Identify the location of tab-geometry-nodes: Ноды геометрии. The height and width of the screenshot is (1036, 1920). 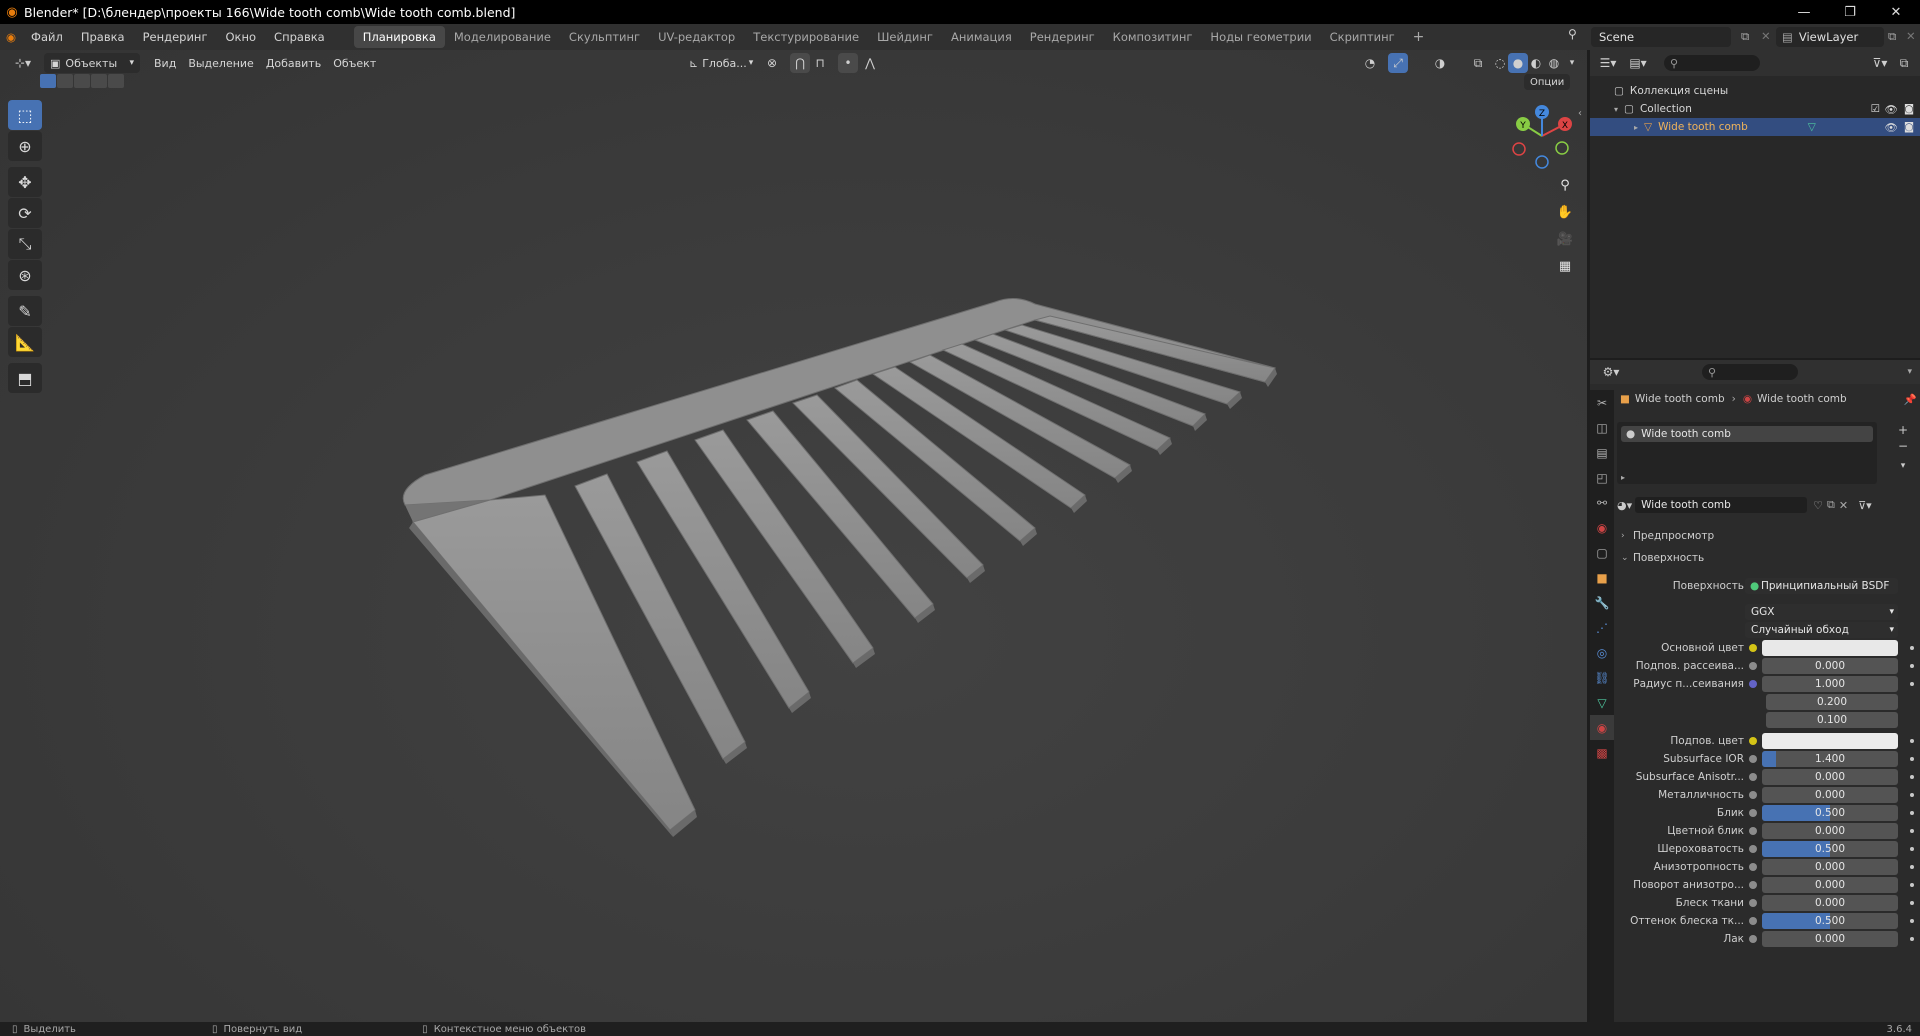
(1260, 37).